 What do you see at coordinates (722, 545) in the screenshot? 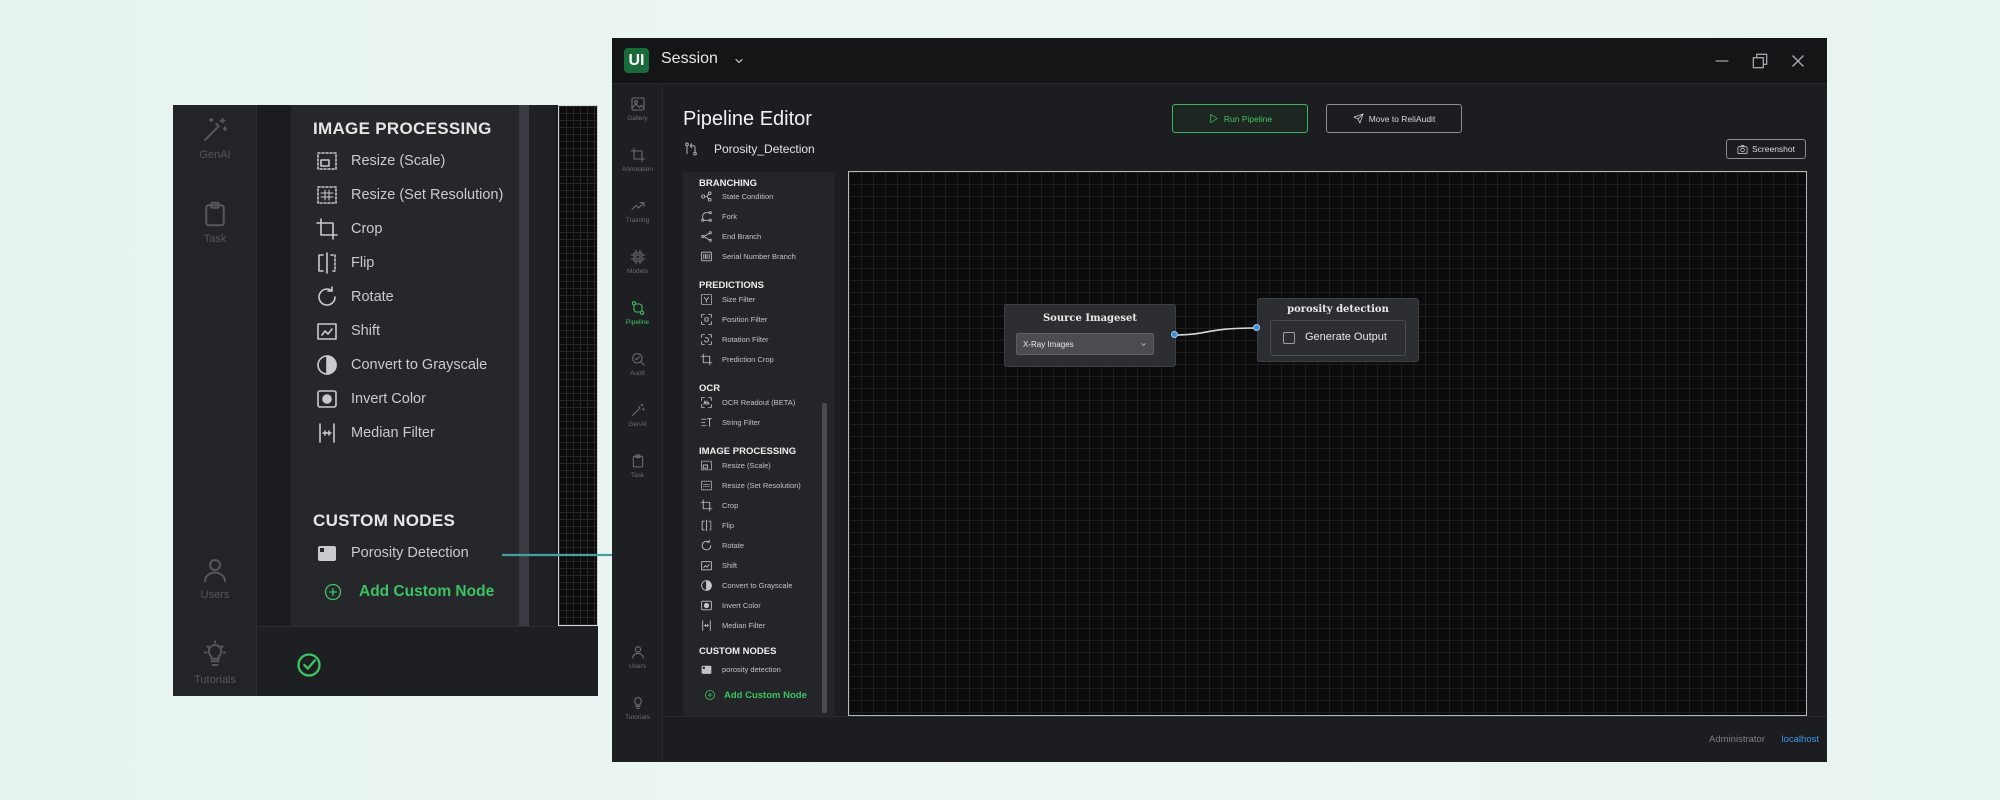
I see `node-rotate: Rotate` at bounding box center [722, 545].